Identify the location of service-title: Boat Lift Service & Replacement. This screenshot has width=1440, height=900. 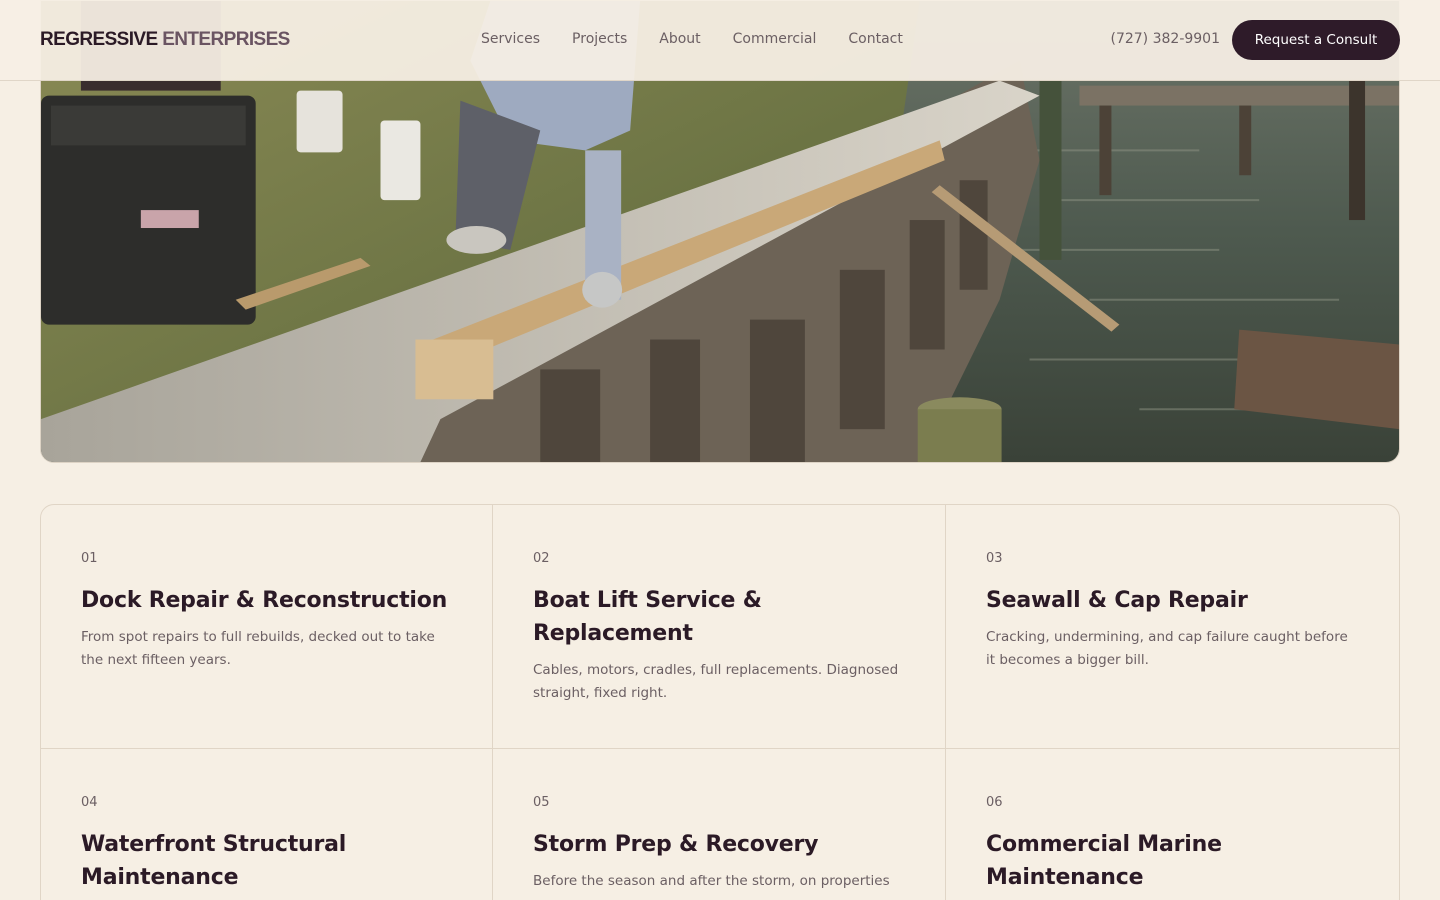
(647, 617).